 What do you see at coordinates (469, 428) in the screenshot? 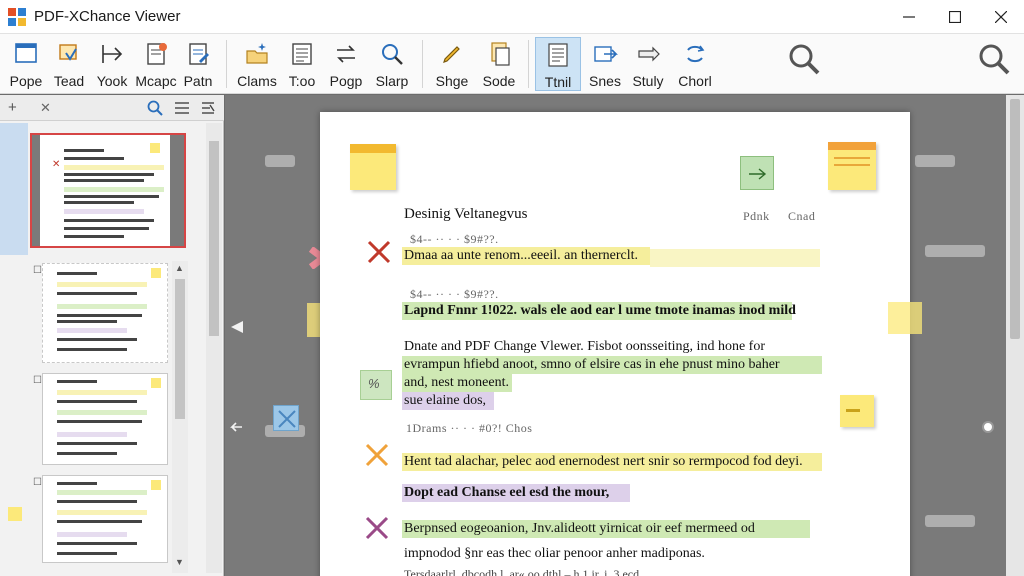
I see `meta-line: 1Drams ·· · · #0?! Chos` at bounding box center [469, 428].